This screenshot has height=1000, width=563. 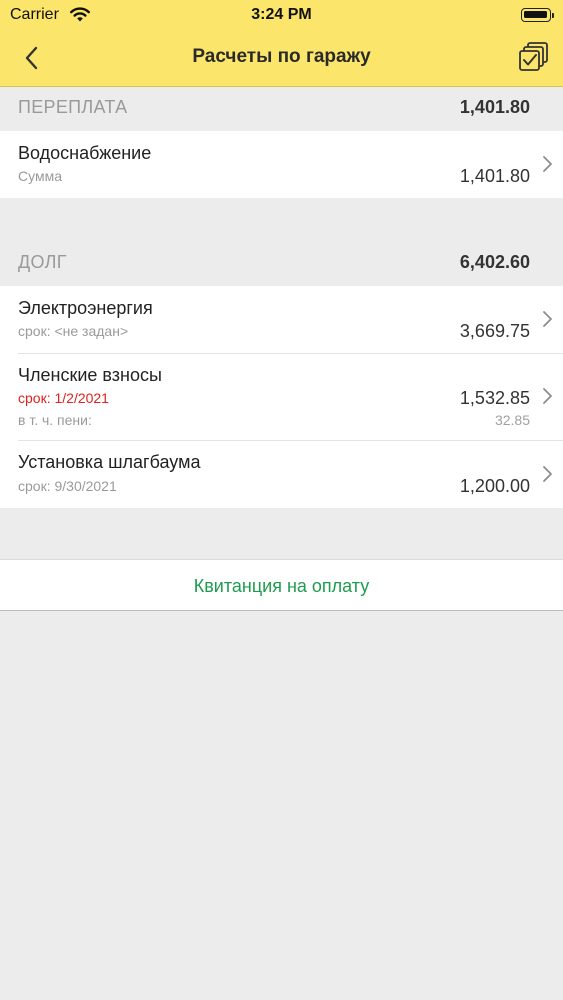 What do you see at coordinates (494, 398) in the screenshot?
I see `item-amount: 1,532.85` at bounding box center [494, 398].